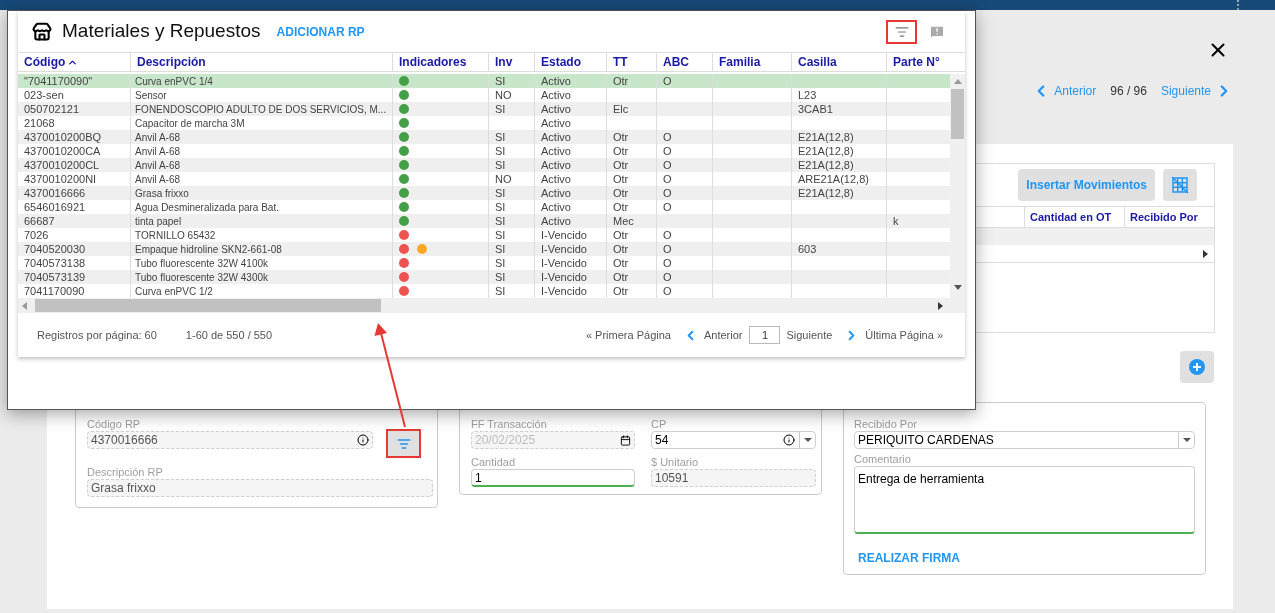 The image size is (1275, 613). Describe the element at coordinates (440, 62) in the screenshot. I see `column-header: Indicadores` at that location.